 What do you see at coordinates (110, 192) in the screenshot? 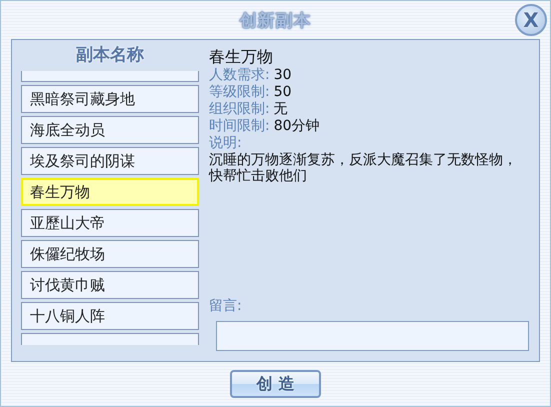
I see `list-item: 春生万物` at bounding box center [110, 192].